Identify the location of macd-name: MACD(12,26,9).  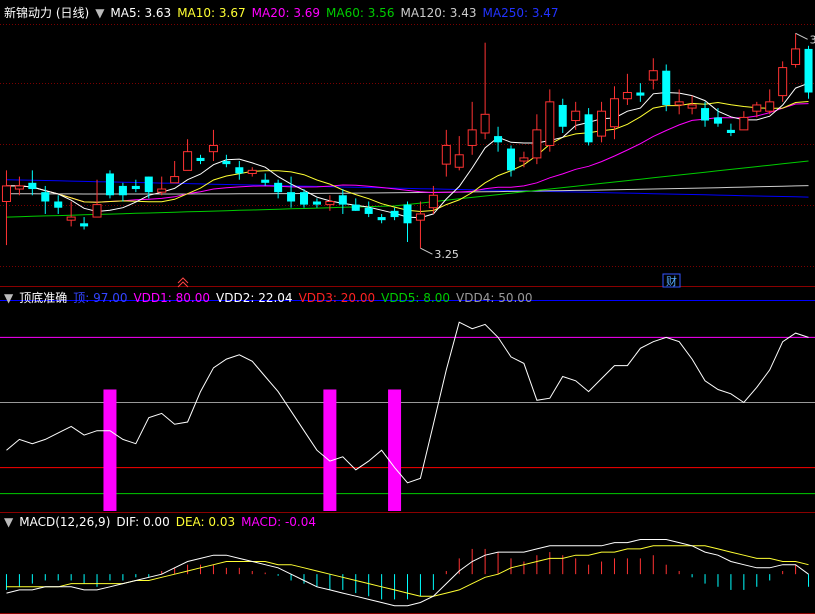
(65, 522).